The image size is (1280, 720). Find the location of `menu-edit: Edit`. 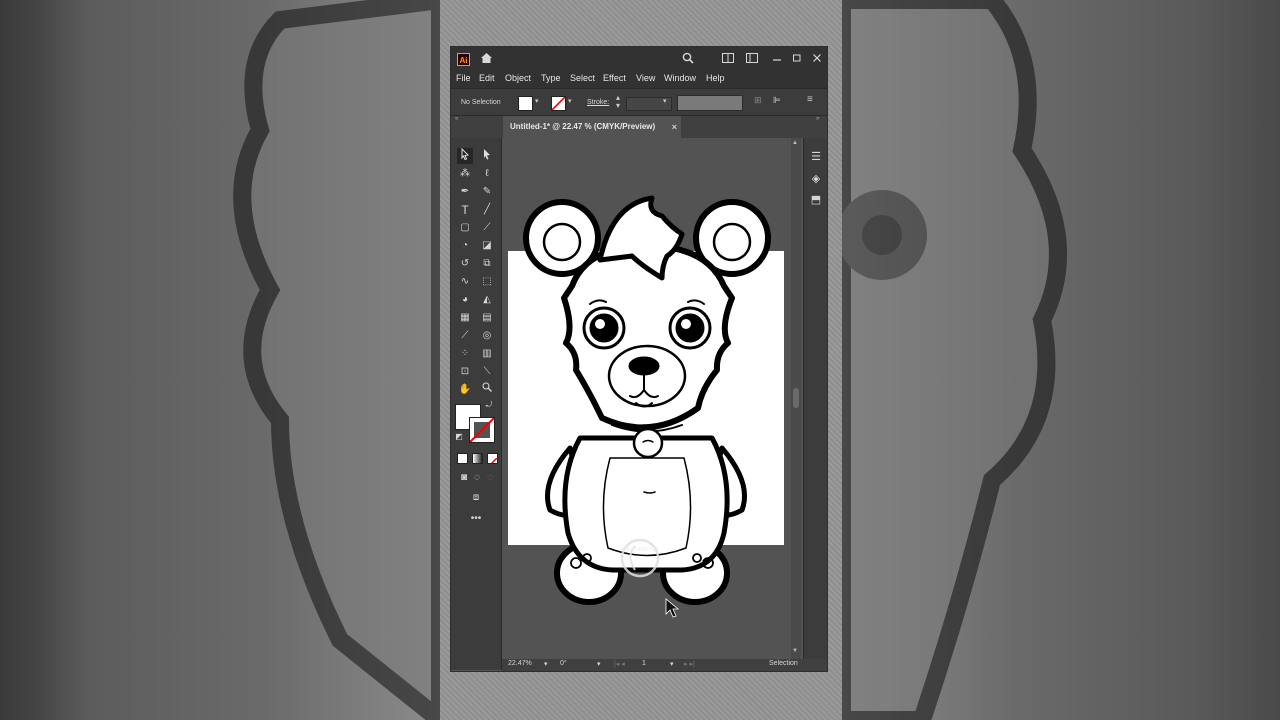

menu-edit: Edit is located at coordinates (487, 78).